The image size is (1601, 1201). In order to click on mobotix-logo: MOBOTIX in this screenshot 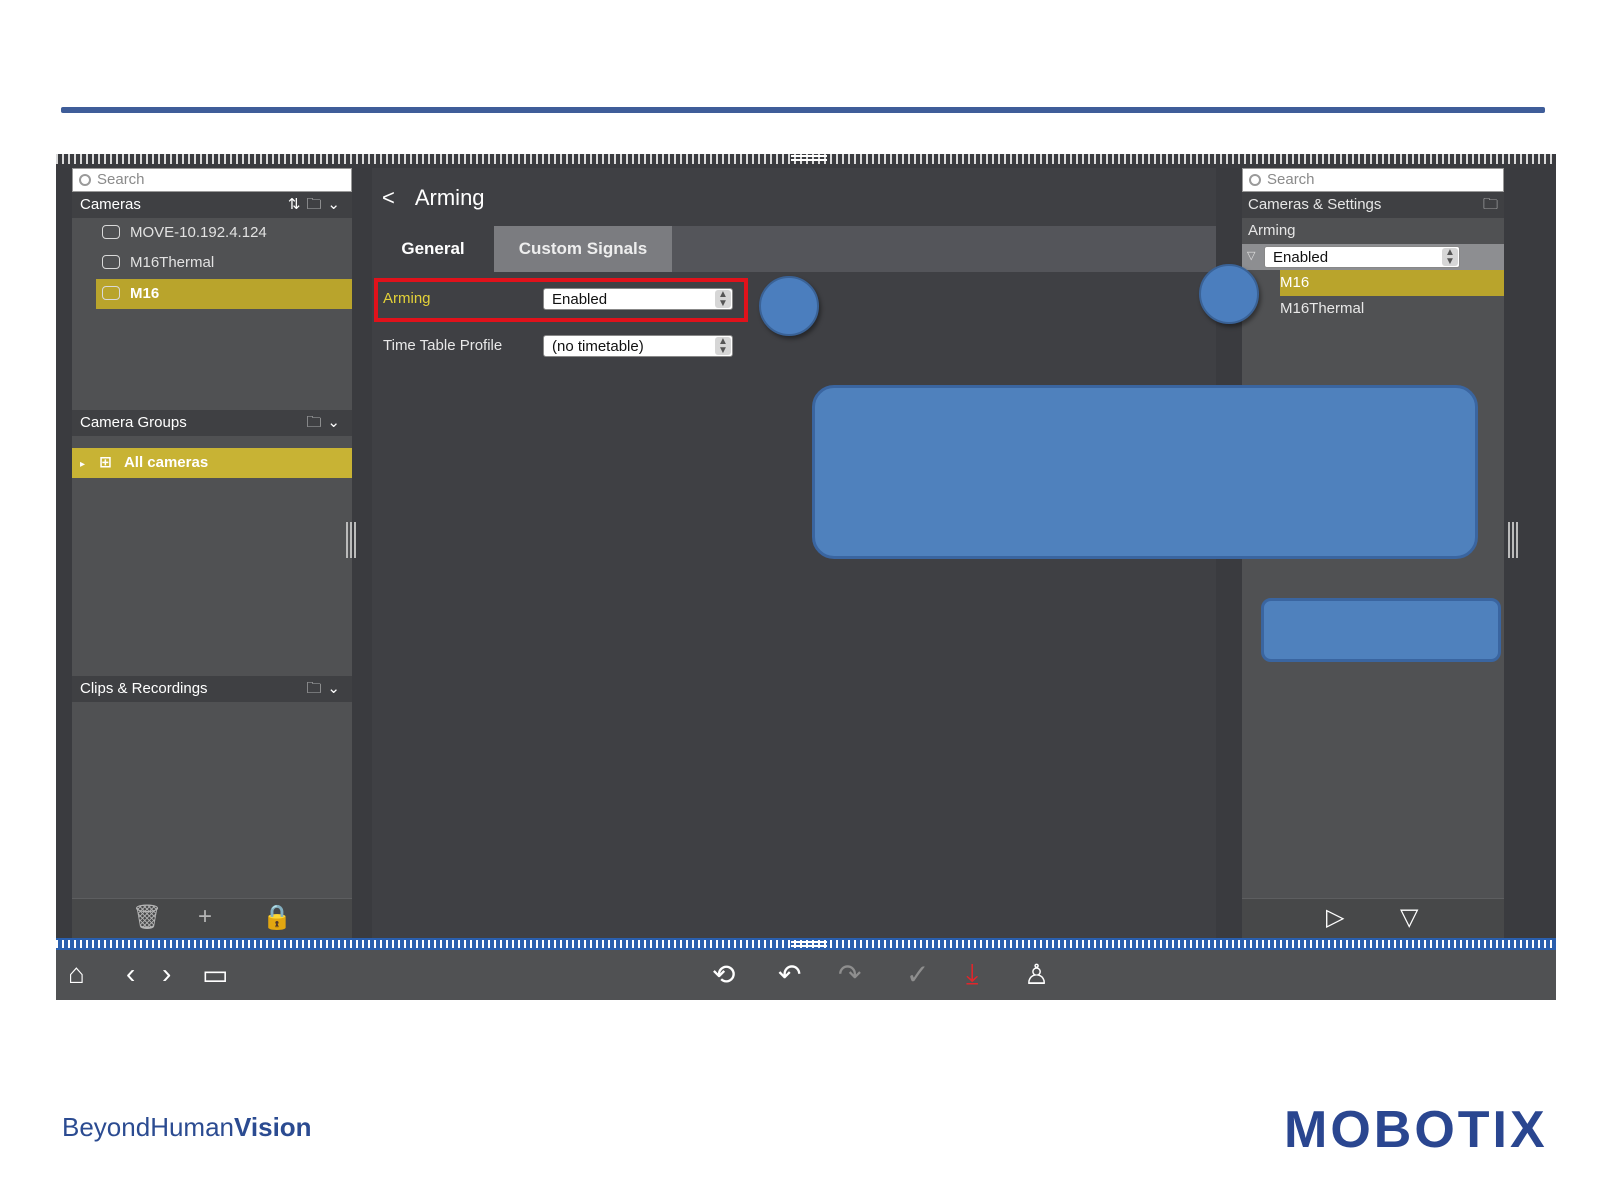, I will do `click(1416, 1130)`.